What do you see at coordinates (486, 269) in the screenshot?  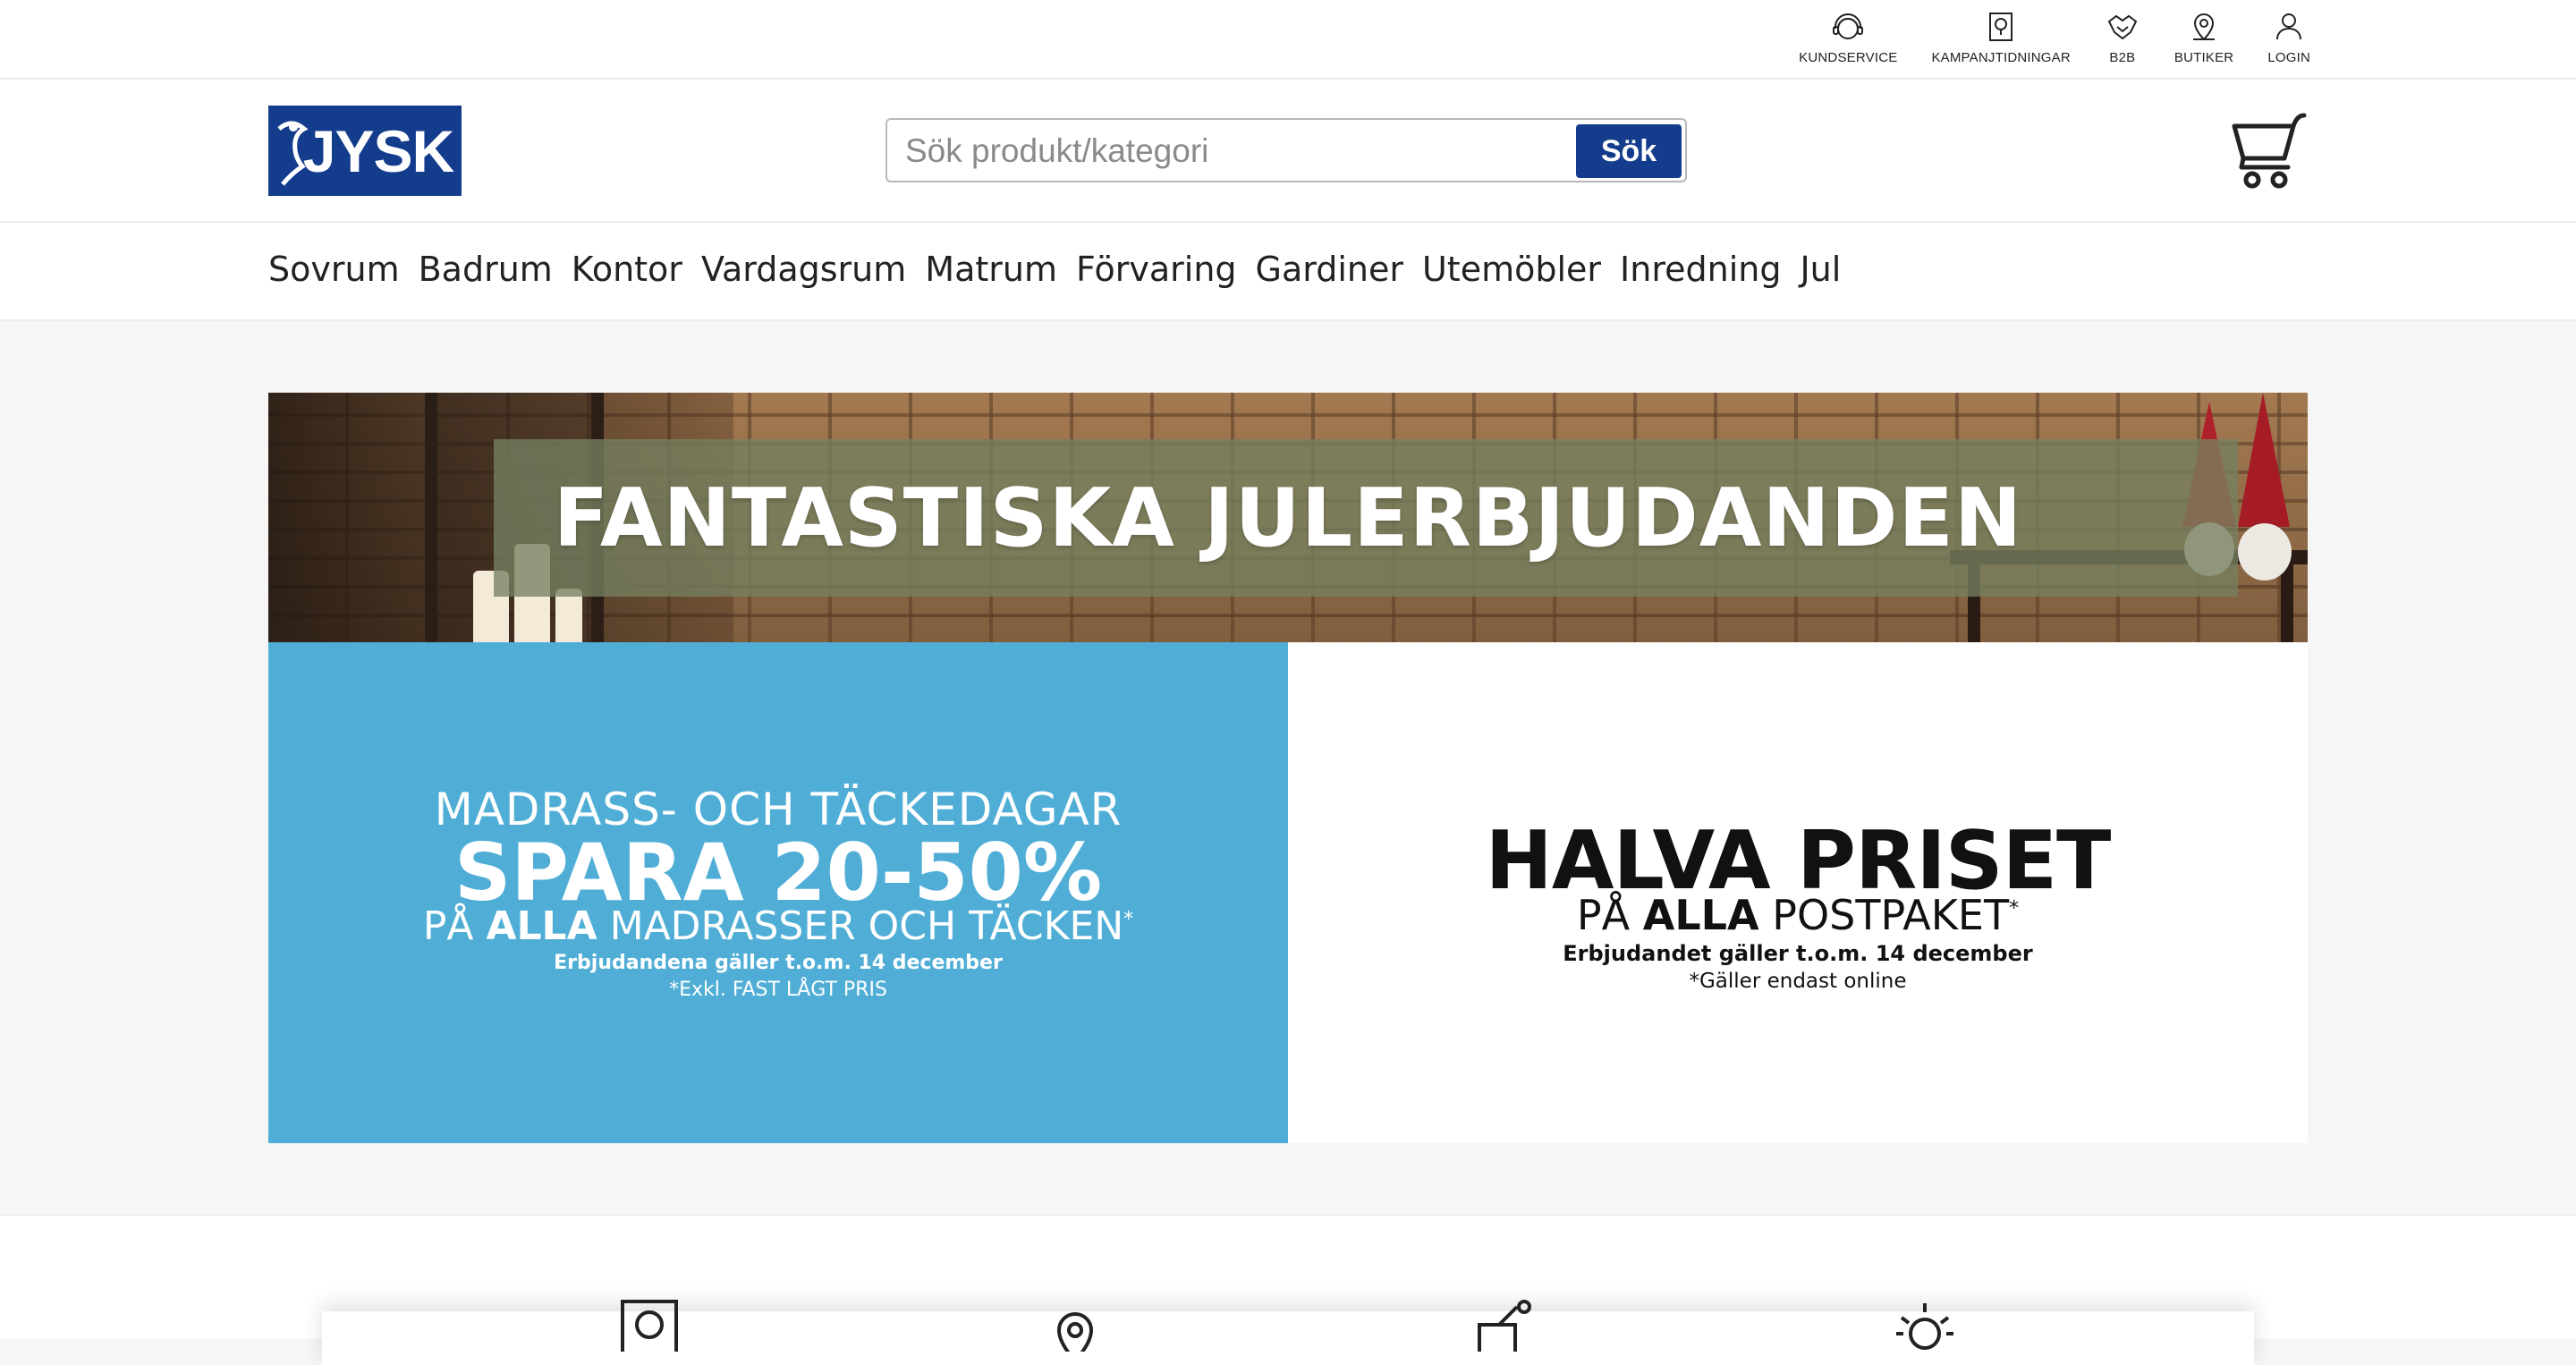 I see `nav-item-badrum: Badrum` at bounding box center [486, 269].